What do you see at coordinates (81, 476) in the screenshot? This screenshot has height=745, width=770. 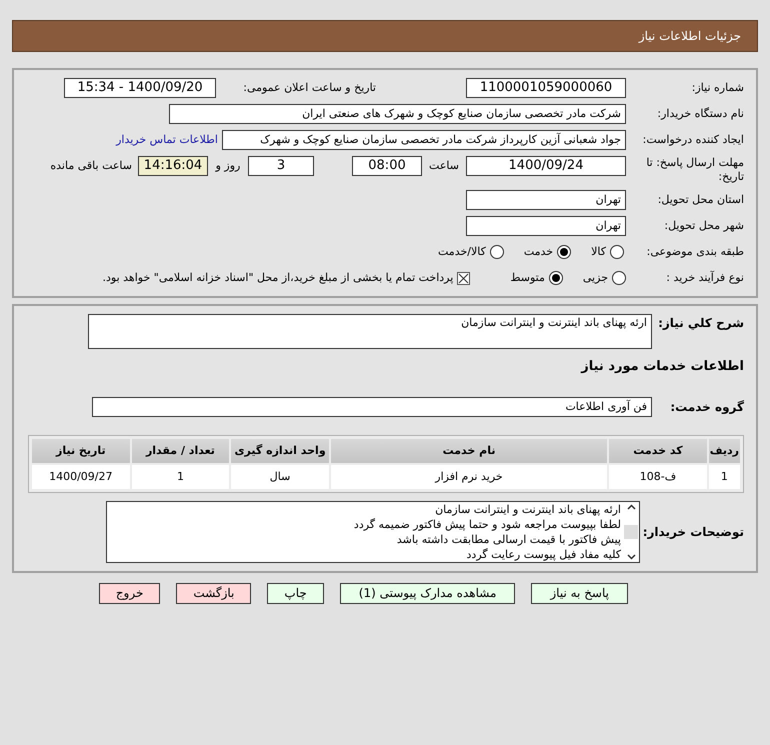 I see `table-cell: 1400/09/27` at bounding box center [81, 476].